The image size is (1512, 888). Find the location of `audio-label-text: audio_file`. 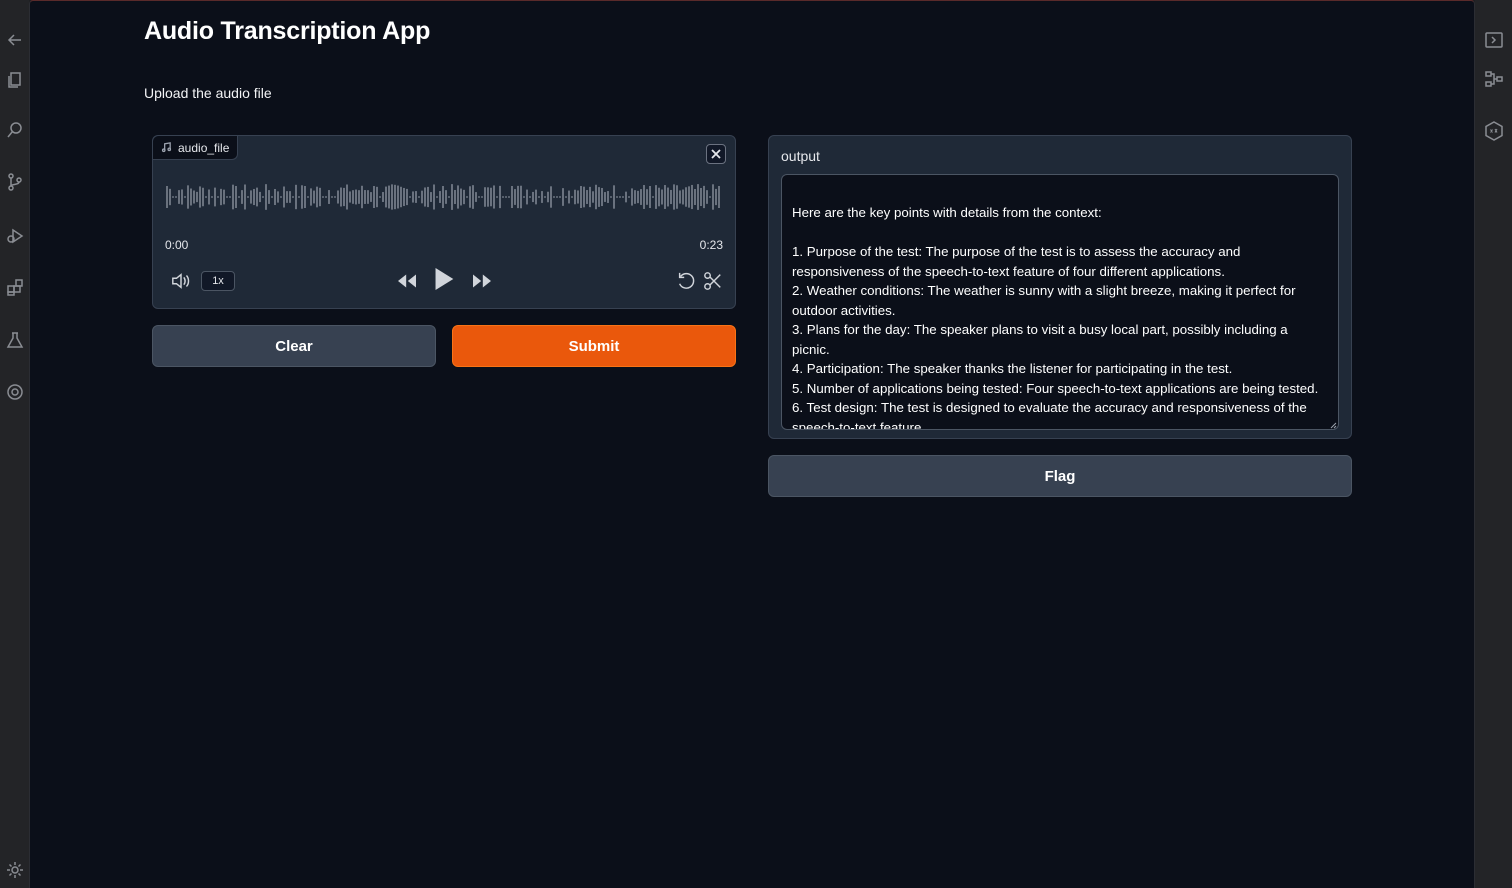

audio-label-text: audio_file is located at coordinates (204, 147).